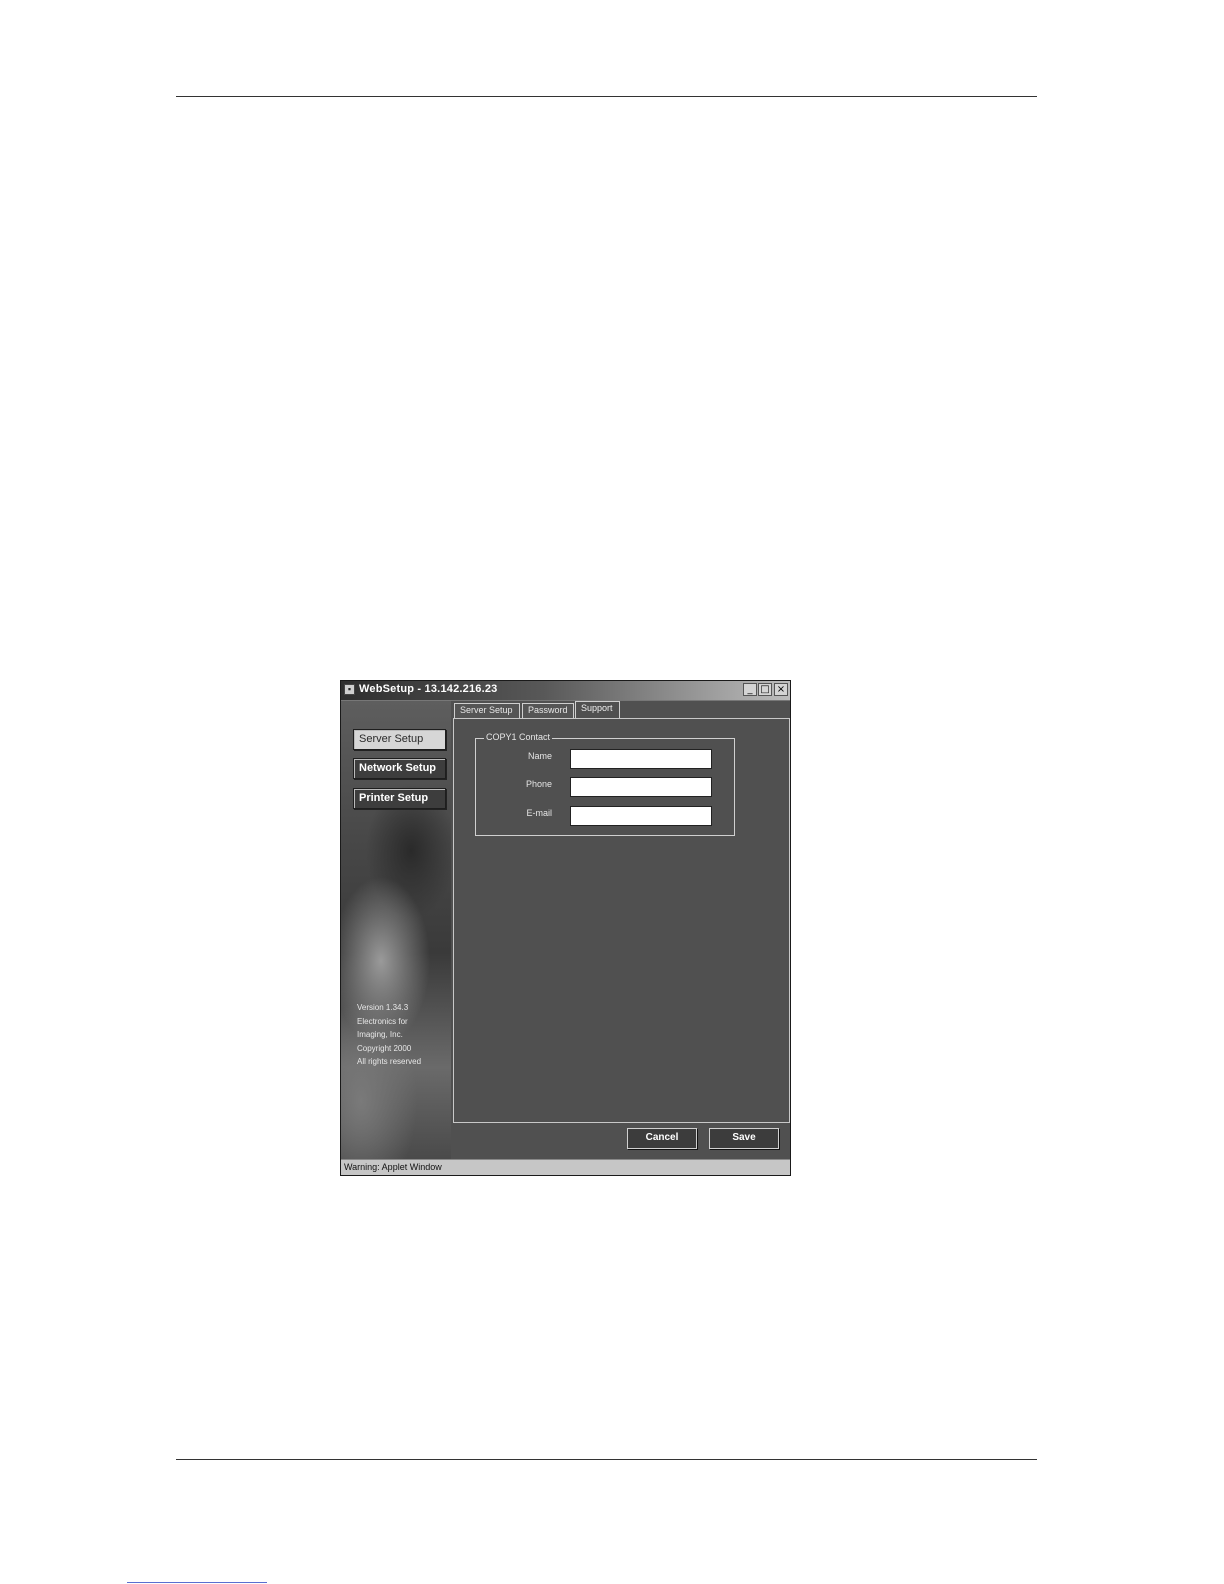  Describe the element at coordinates (539, 813) in the screenshot. I see `email-label: E-mail` at that location.